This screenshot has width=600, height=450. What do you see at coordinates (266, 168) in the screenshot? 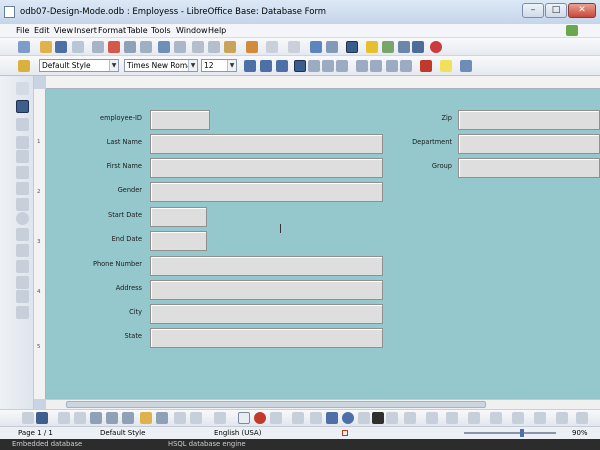
I see `field-first-name` at bounding box center [266, 168].